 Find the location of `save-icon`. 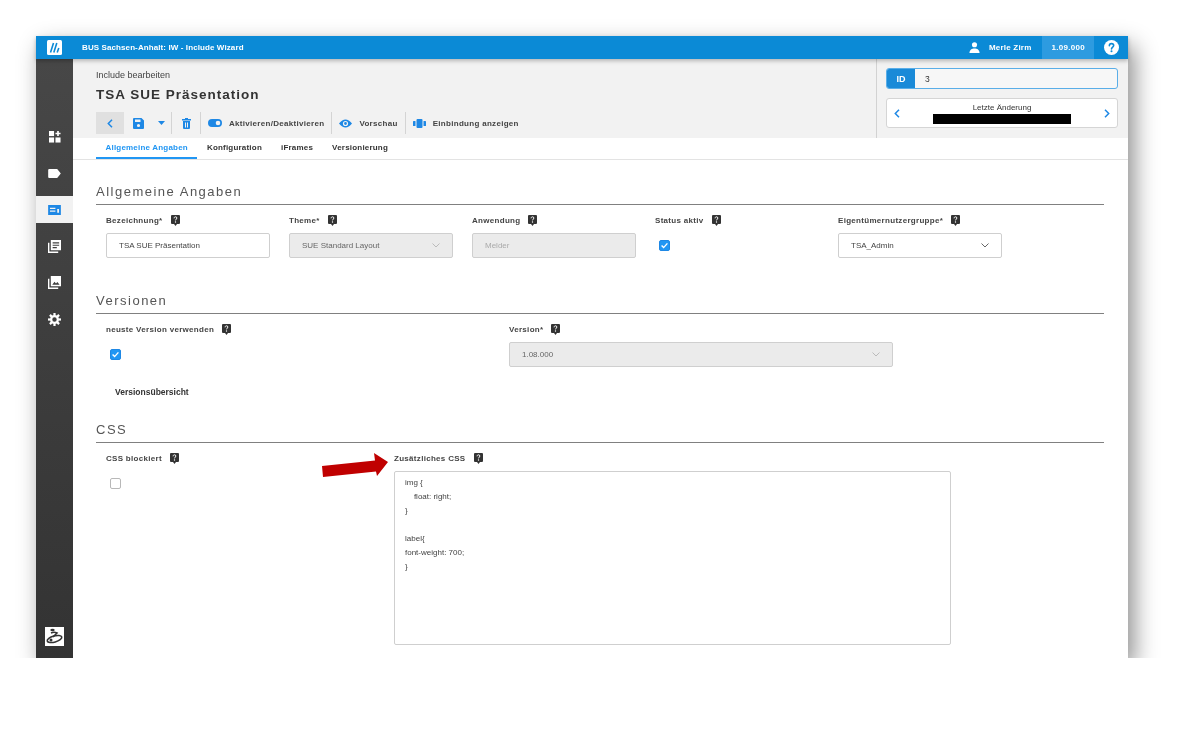

save-icon is located at coordinates (138, 123).